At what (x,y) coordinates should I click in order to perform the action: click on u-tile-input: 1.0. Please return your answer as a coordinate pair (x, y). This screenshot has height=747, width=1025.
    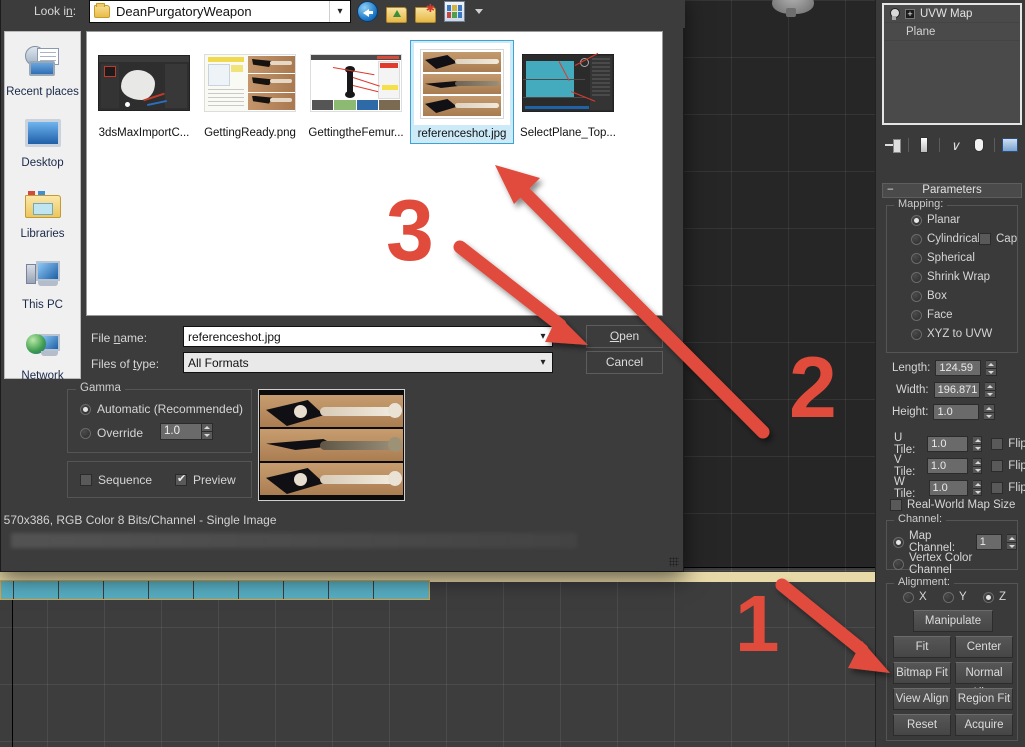
    Looking at the image, I should click on (947, 444).